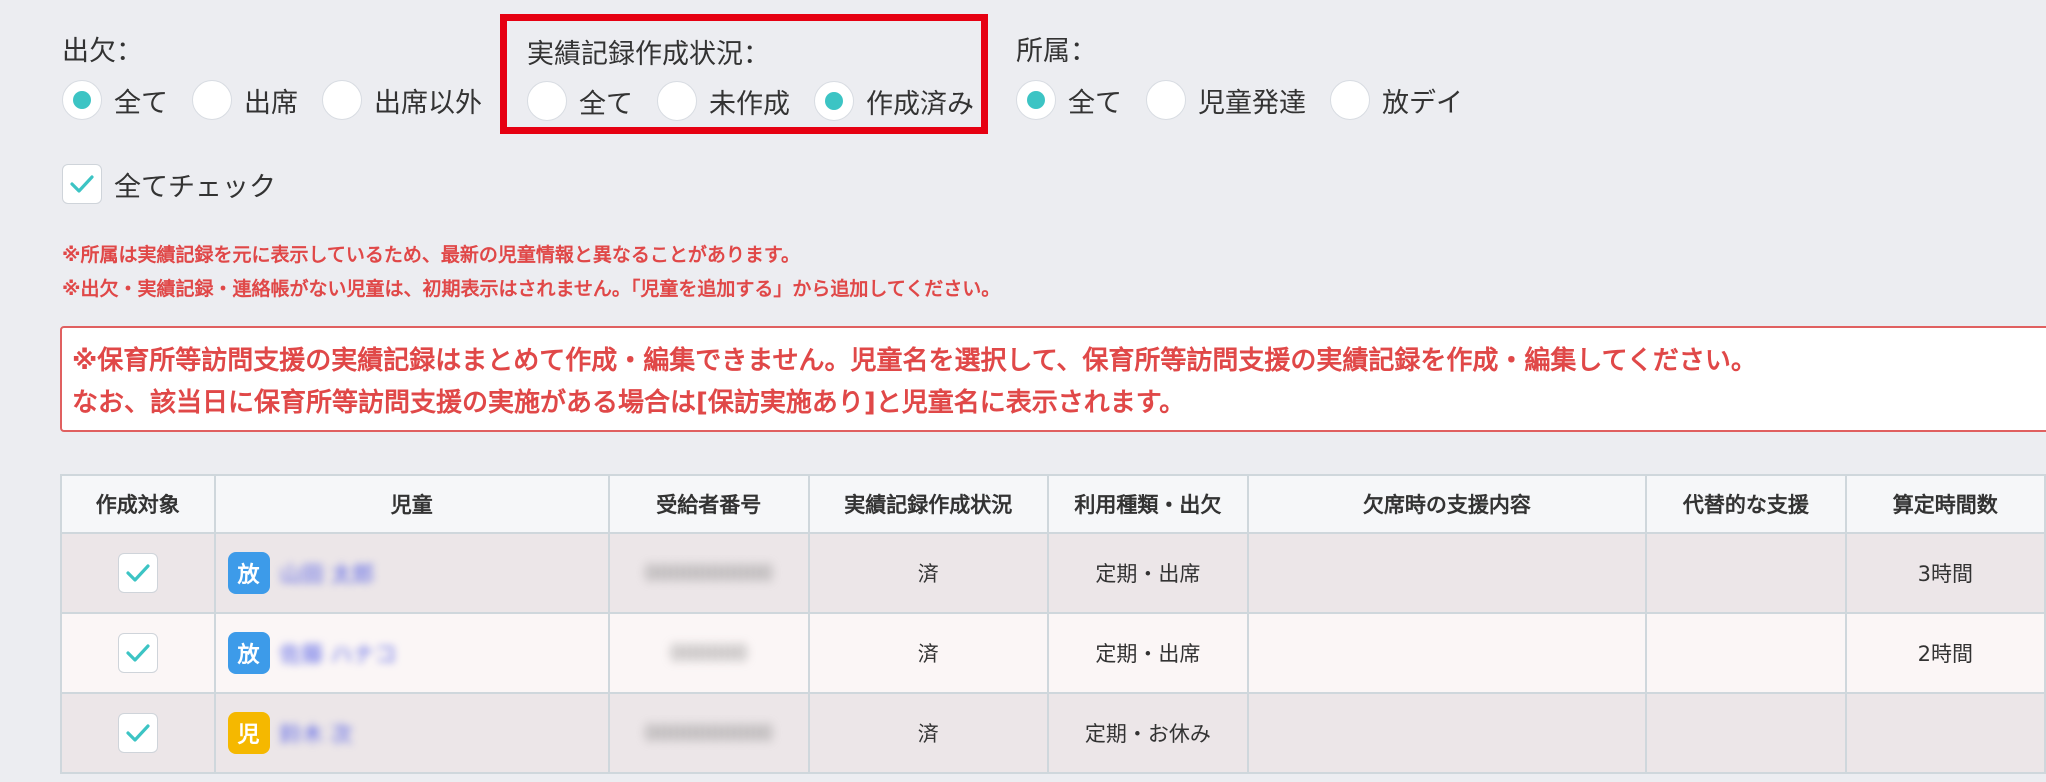 Image resolution: width=2046 pixels, height=782 pixels. What do you see at coordinates (338, 653) in the screenshot?
I see `child-name-link: 佐藤 ハナコ` at bounding box center [338, 653].